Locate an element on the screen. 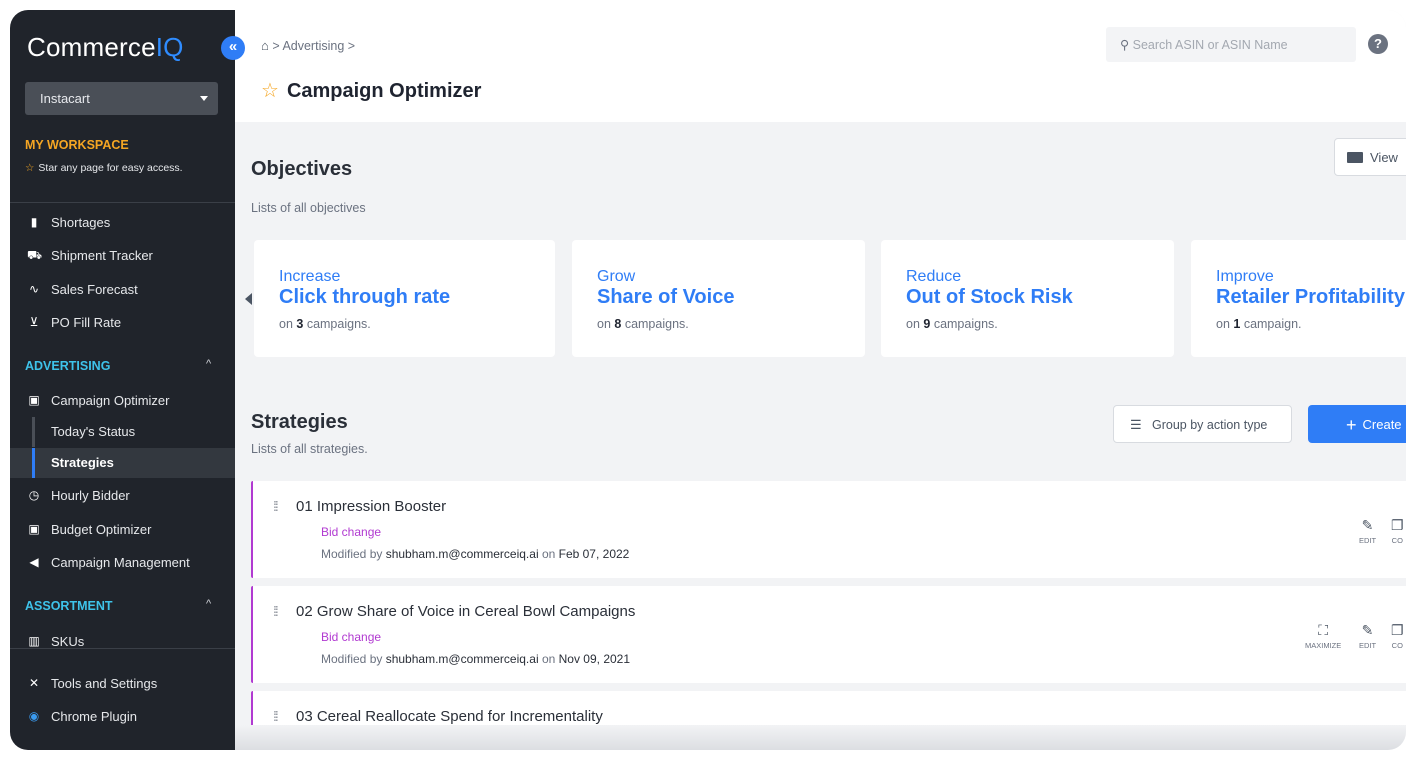 The image size is (1416, 760). filter-lines-icon: ☰ is located at coordinates (1136, 424).